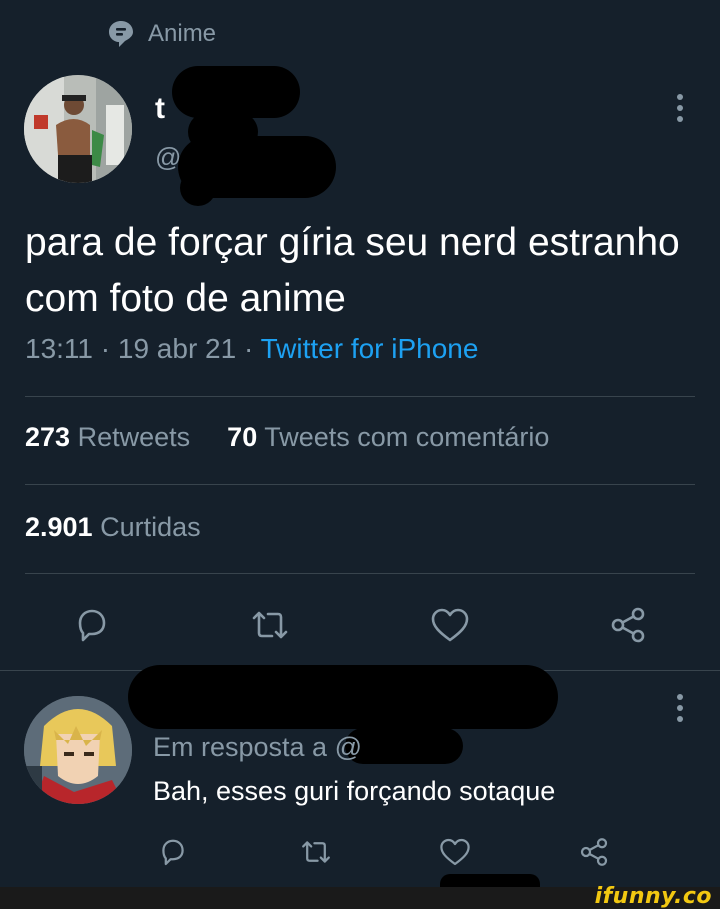  I want to click on share-button, so click(628, 625).